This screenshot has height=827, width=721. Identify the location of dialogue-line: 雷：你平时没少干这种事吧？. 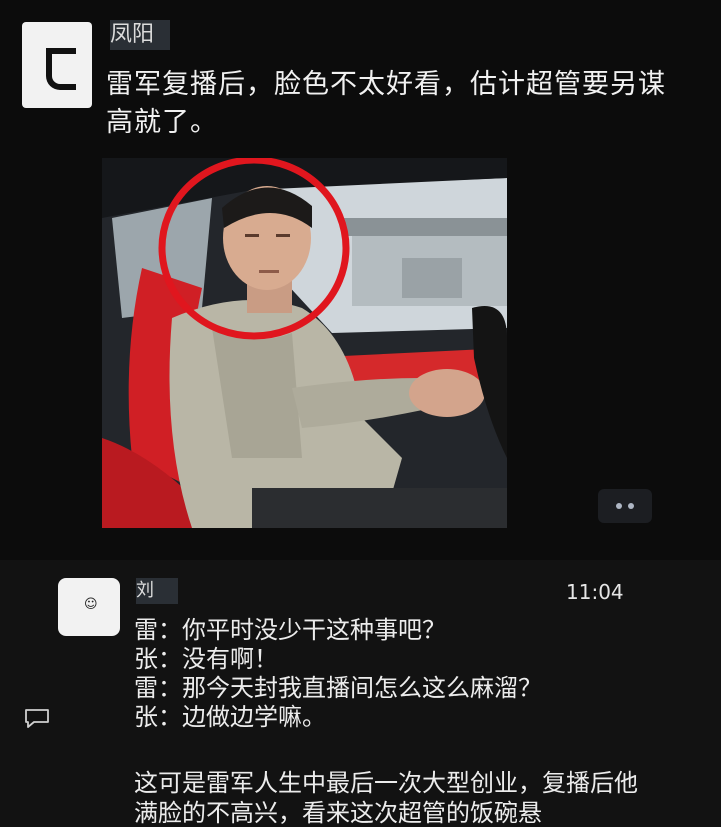
(290, 630).